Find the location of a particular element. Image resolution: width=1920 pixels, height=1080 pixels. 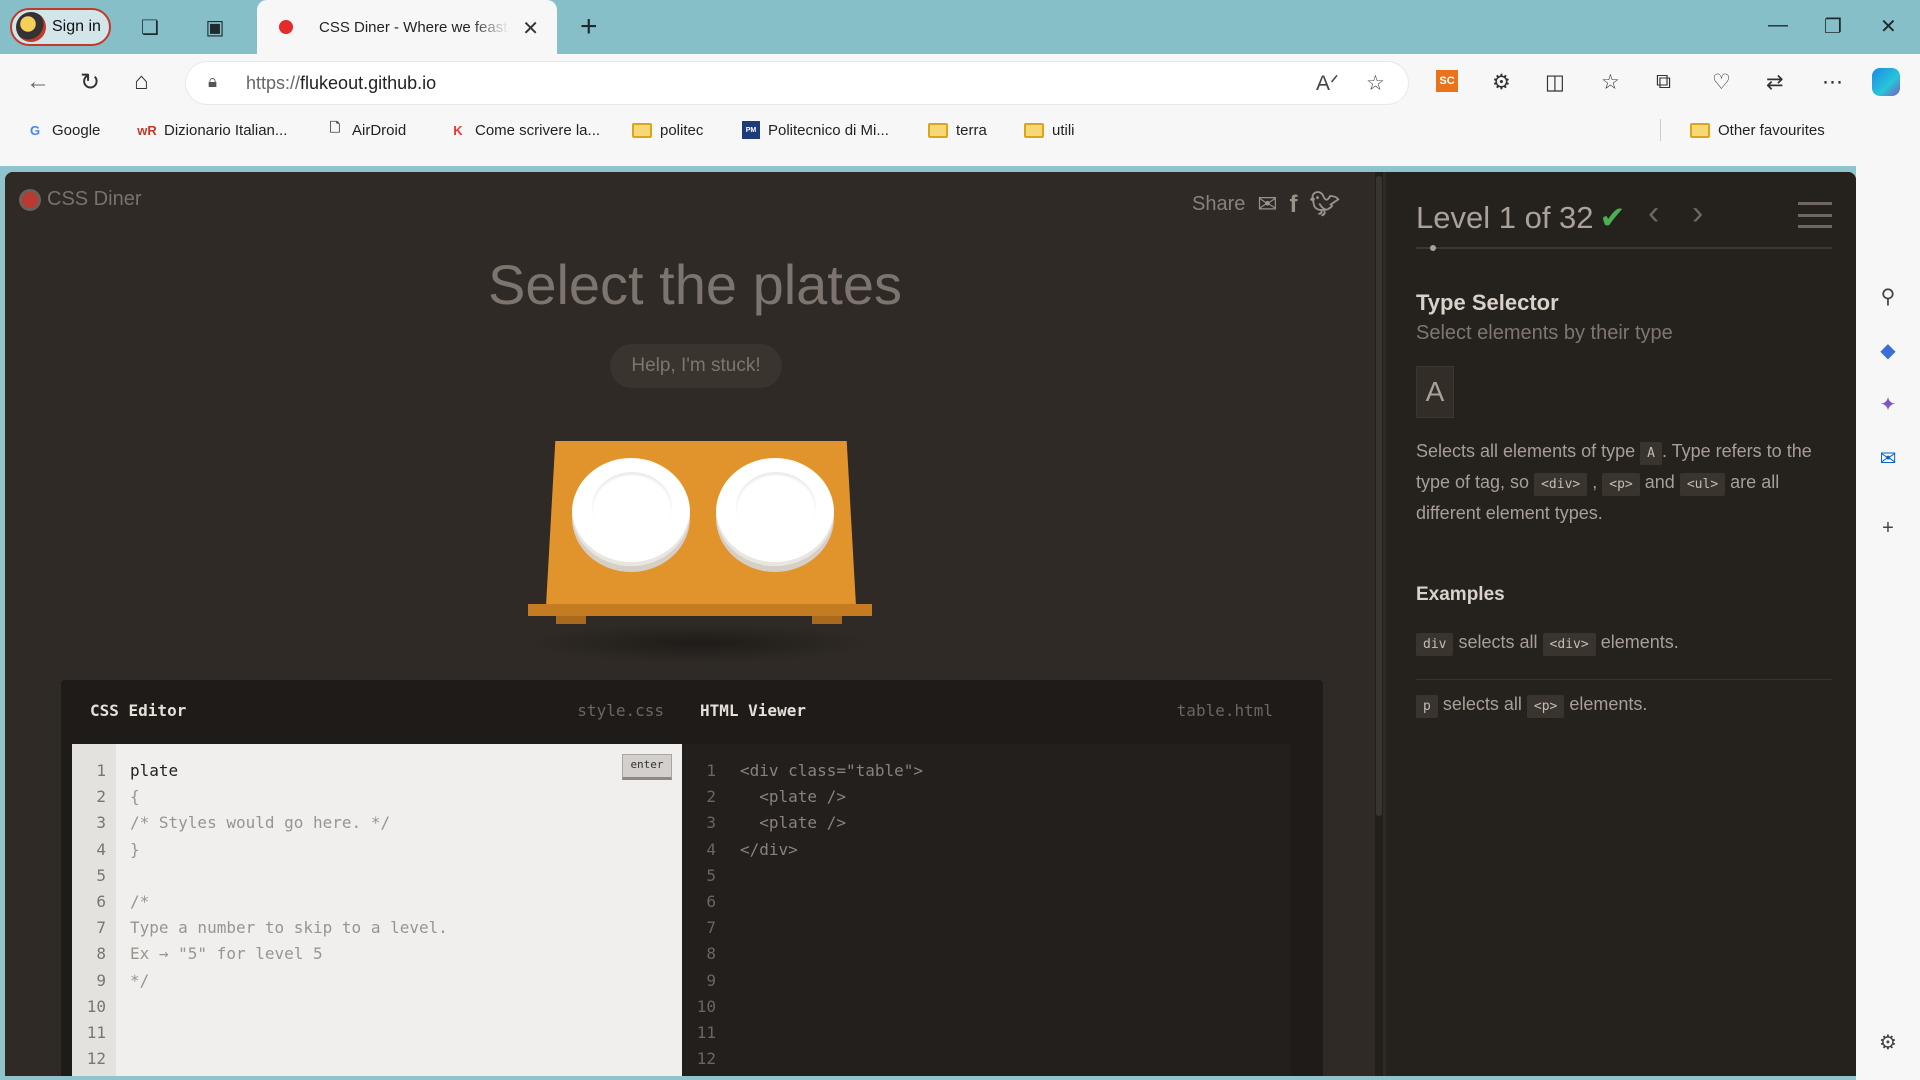

help-button: Help, I'm stuck! is located at coordinates (696, 366).